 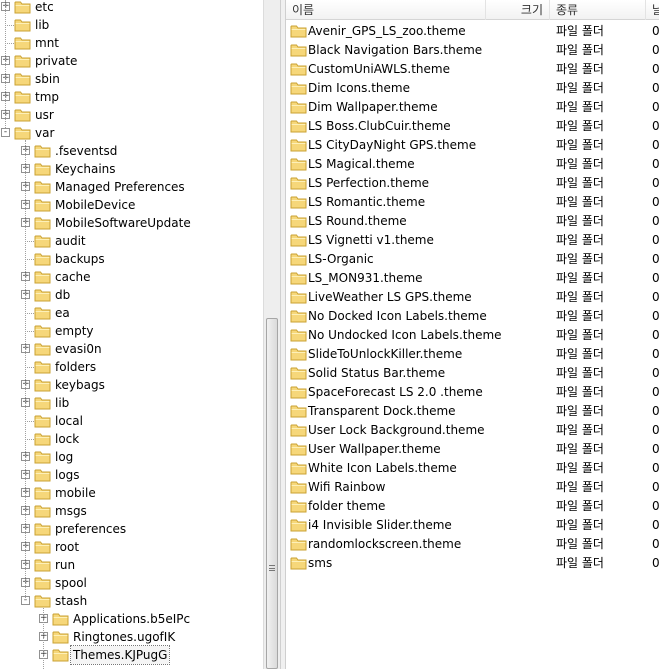 I want to click on tree-item: + Ringtones.ugofIK, so click(x=131, y=637).